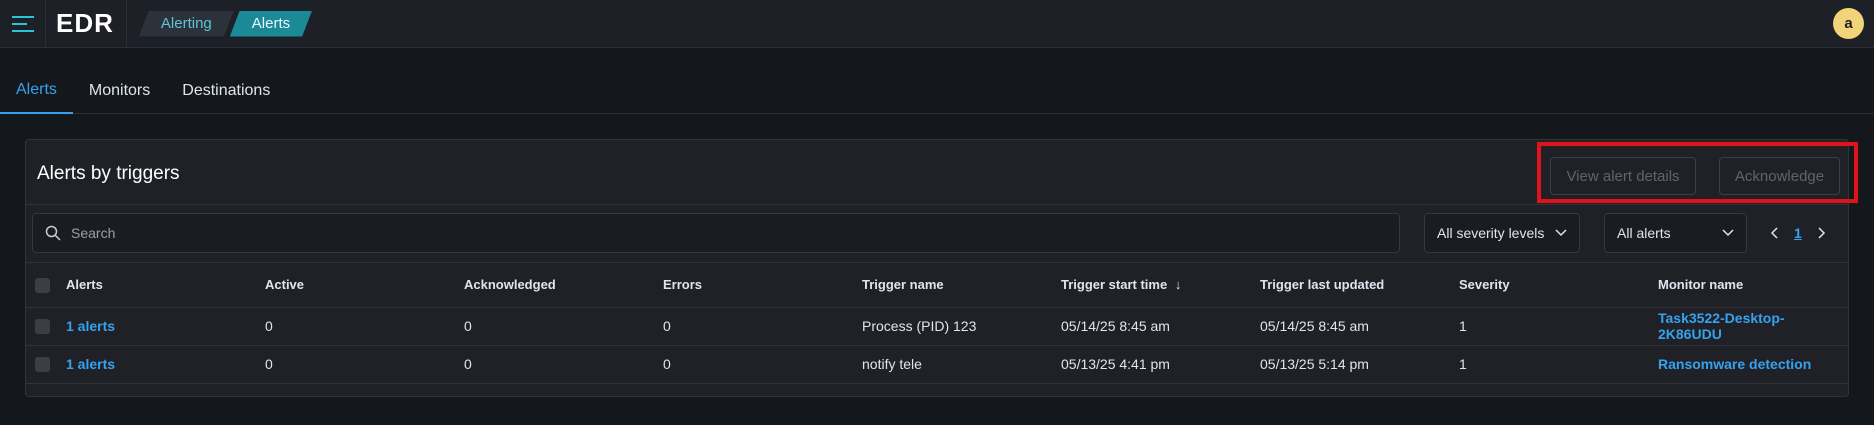  Describe the element at coordinates (563, 285) in the screenshot. I see `column-acknowledged: Acknowledged` at that location.